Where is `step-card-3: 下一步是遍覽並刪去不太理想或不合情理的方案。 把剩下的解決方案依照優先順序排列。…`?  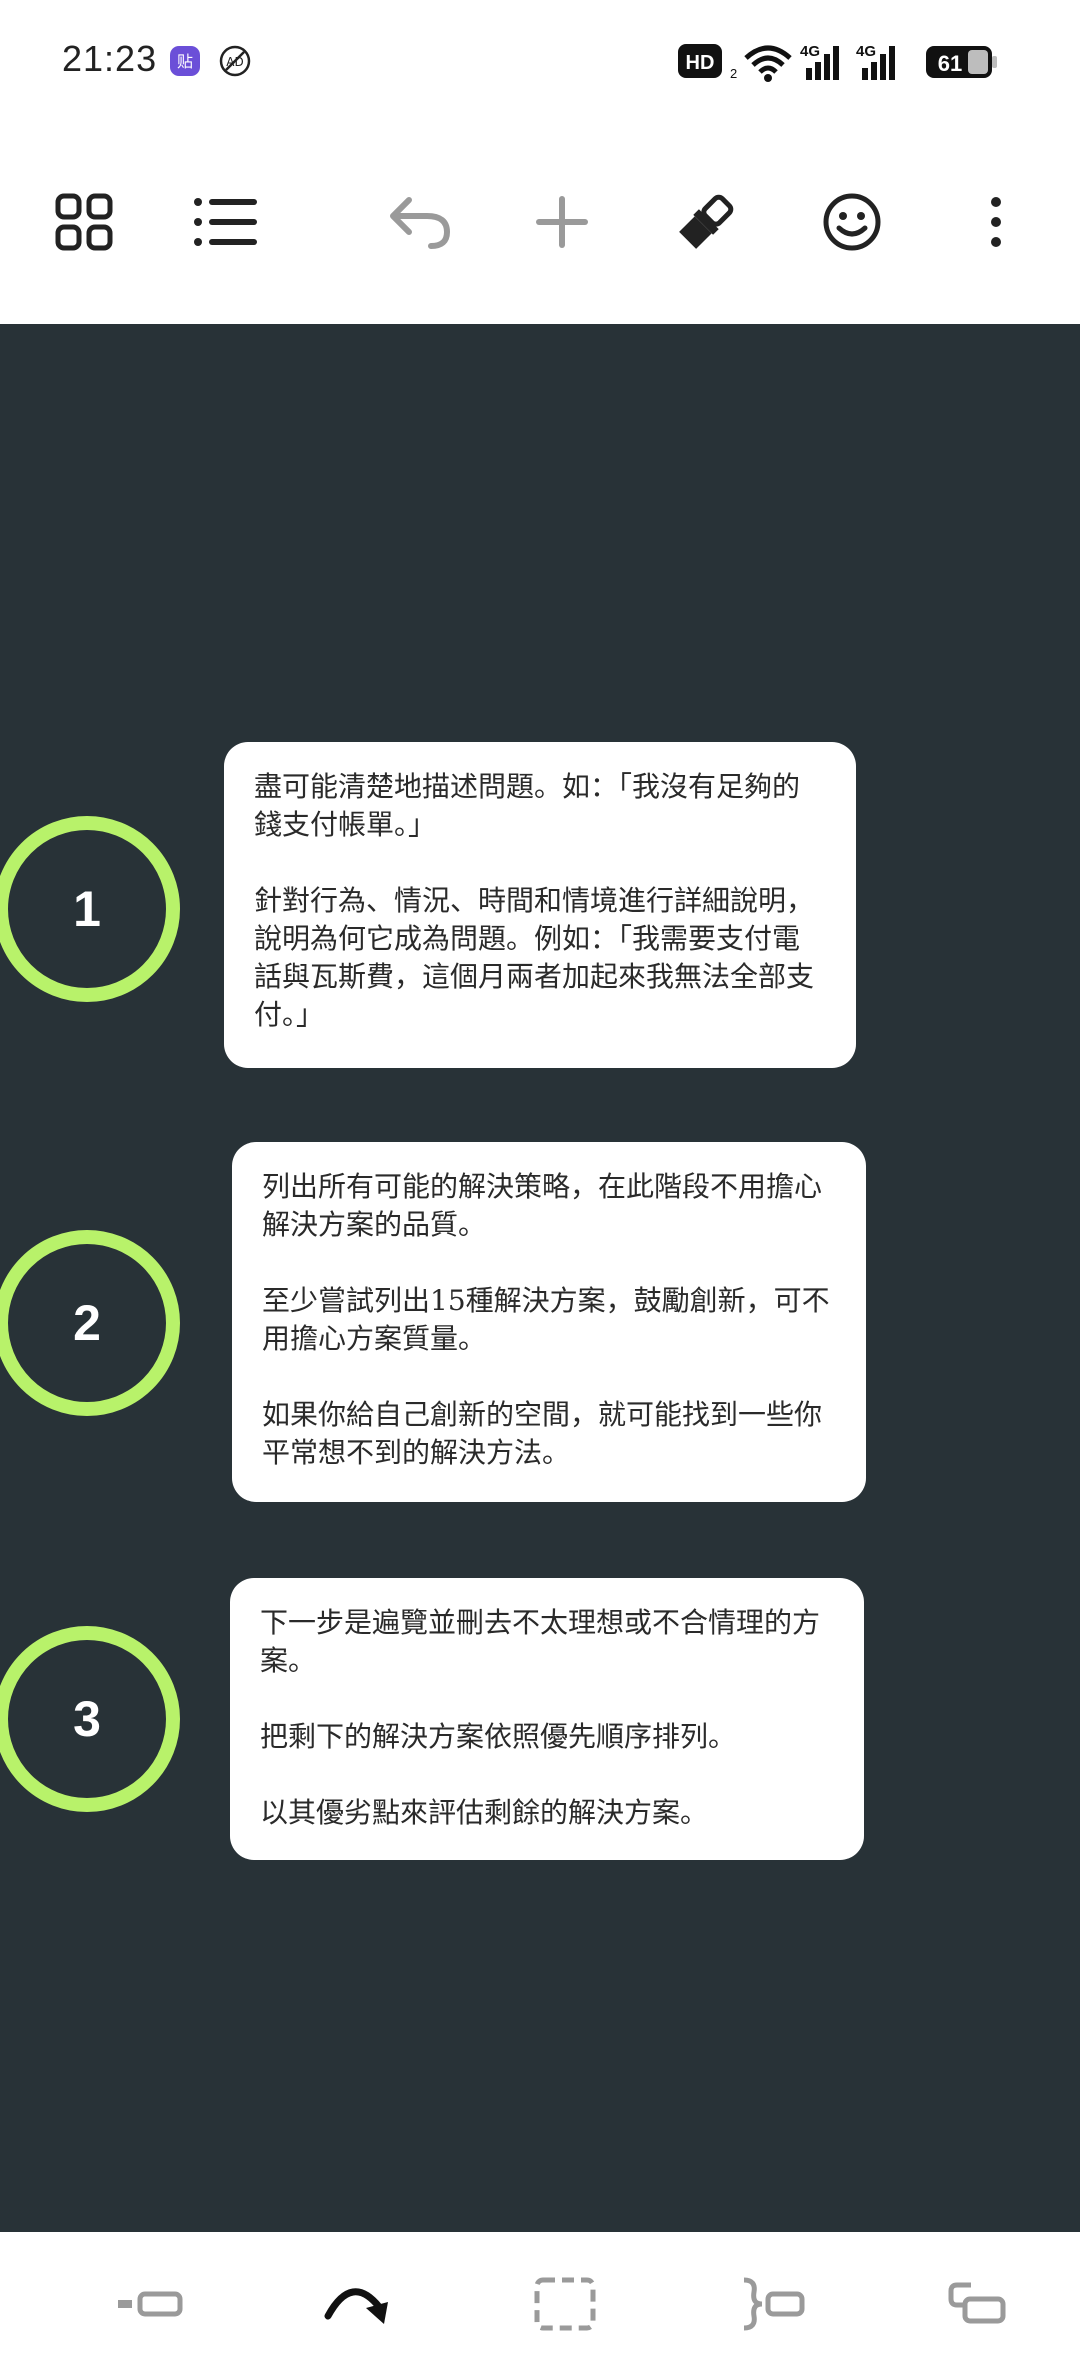
step-card-3: 下一步是遍覽並刪去不太理想或不合情理的方案。 把剩下的解決方案依照優先順序排列。… is located at coordinates (547, 1719).